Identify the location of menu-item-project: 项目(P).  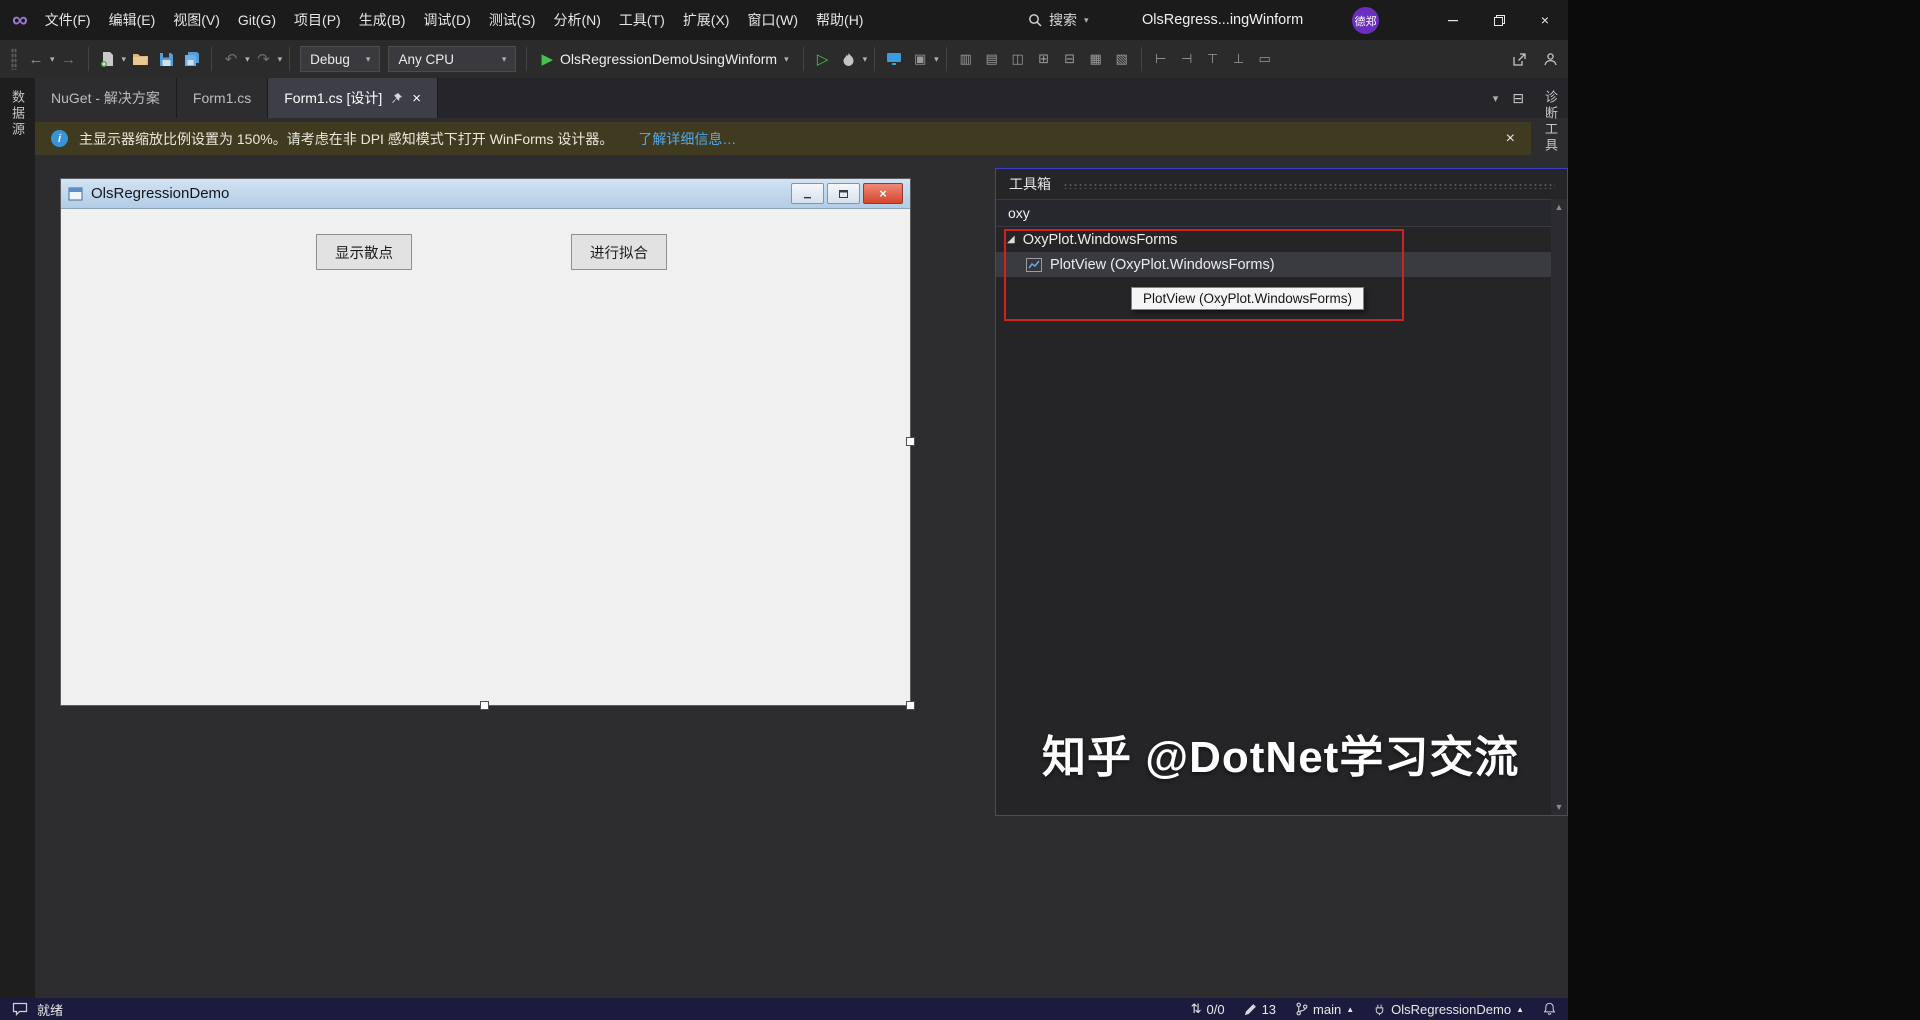
(317, 20).